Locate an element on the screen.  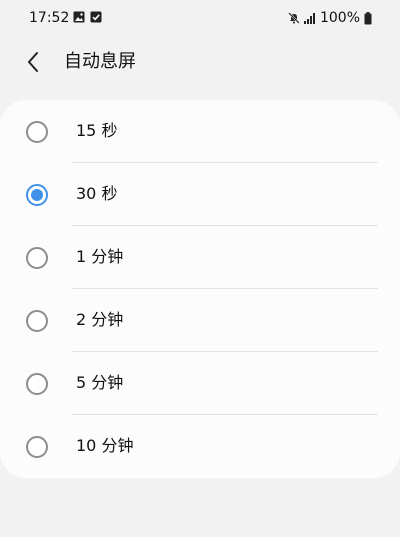
battery-percentage: 100% is located at coordinates (339, 18).